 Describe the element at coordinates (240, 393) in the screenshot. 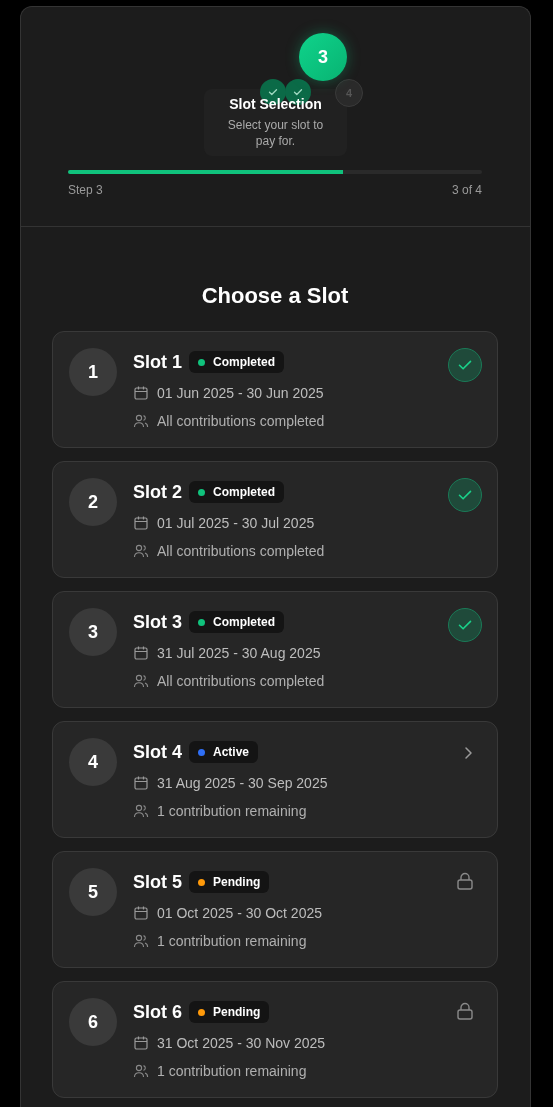

I see `date-range: 01 Jun 2025 - 30 Jun 2025` at that location.